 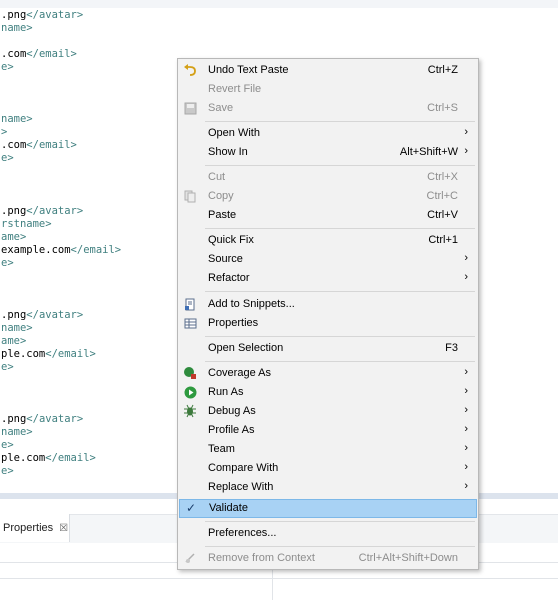 I want to click on menu-item-properties: Properties, so click(x=328, y=323).